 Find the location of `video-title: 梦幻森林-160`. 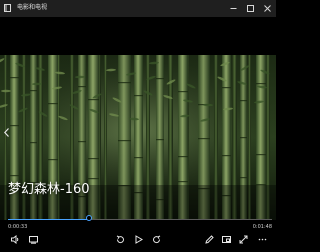

video-title: 梦幻森林-160 is located at coordinates (49, 189).